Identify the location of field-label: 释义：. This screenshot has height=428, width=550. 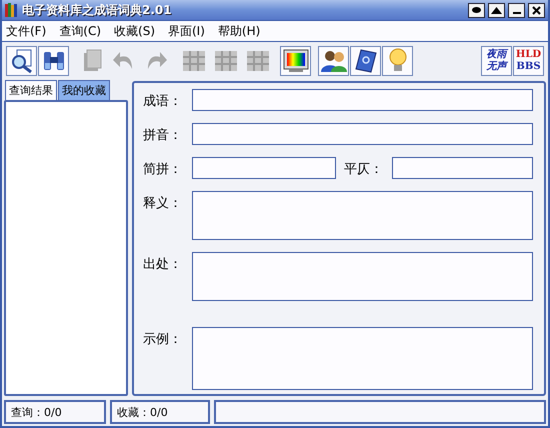
(163, 204).